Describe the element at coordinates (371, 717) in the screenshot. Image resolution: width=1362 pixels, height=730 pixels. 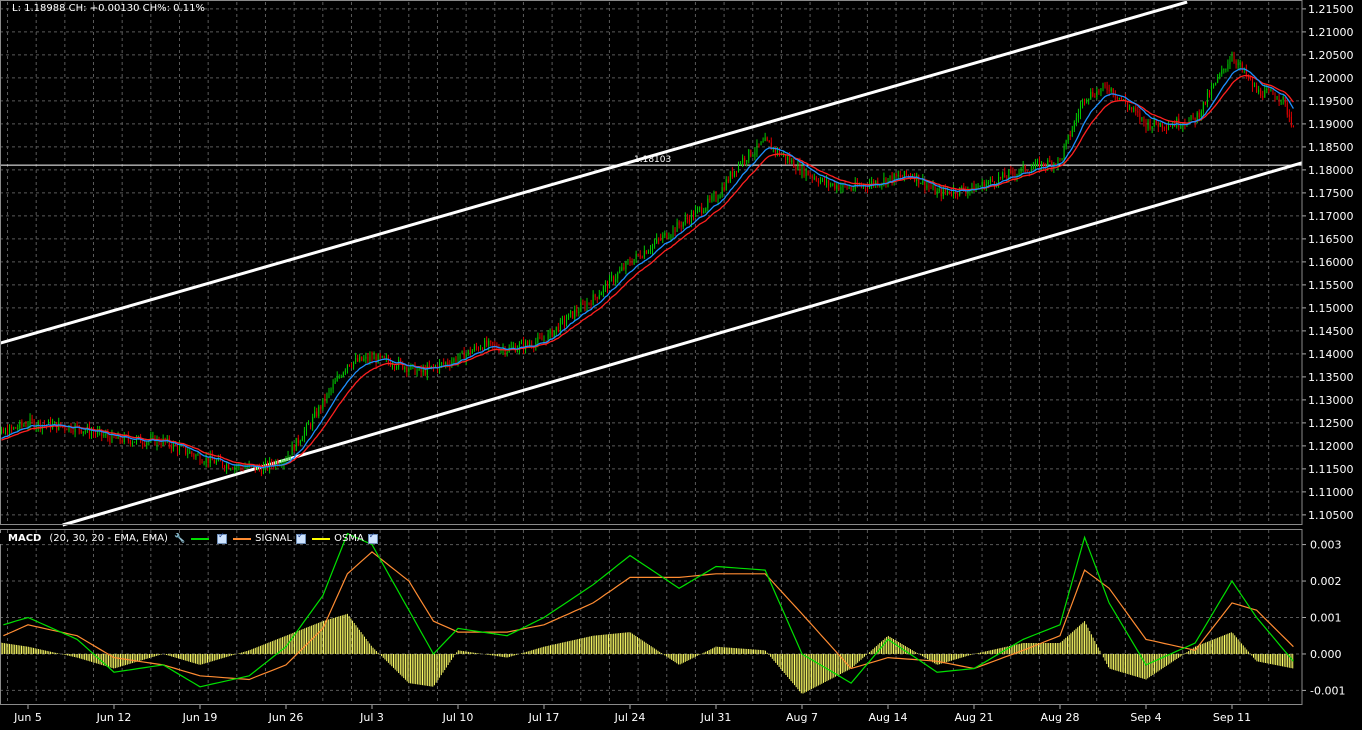
I see `date-tick-label: Jul 3` at that location.